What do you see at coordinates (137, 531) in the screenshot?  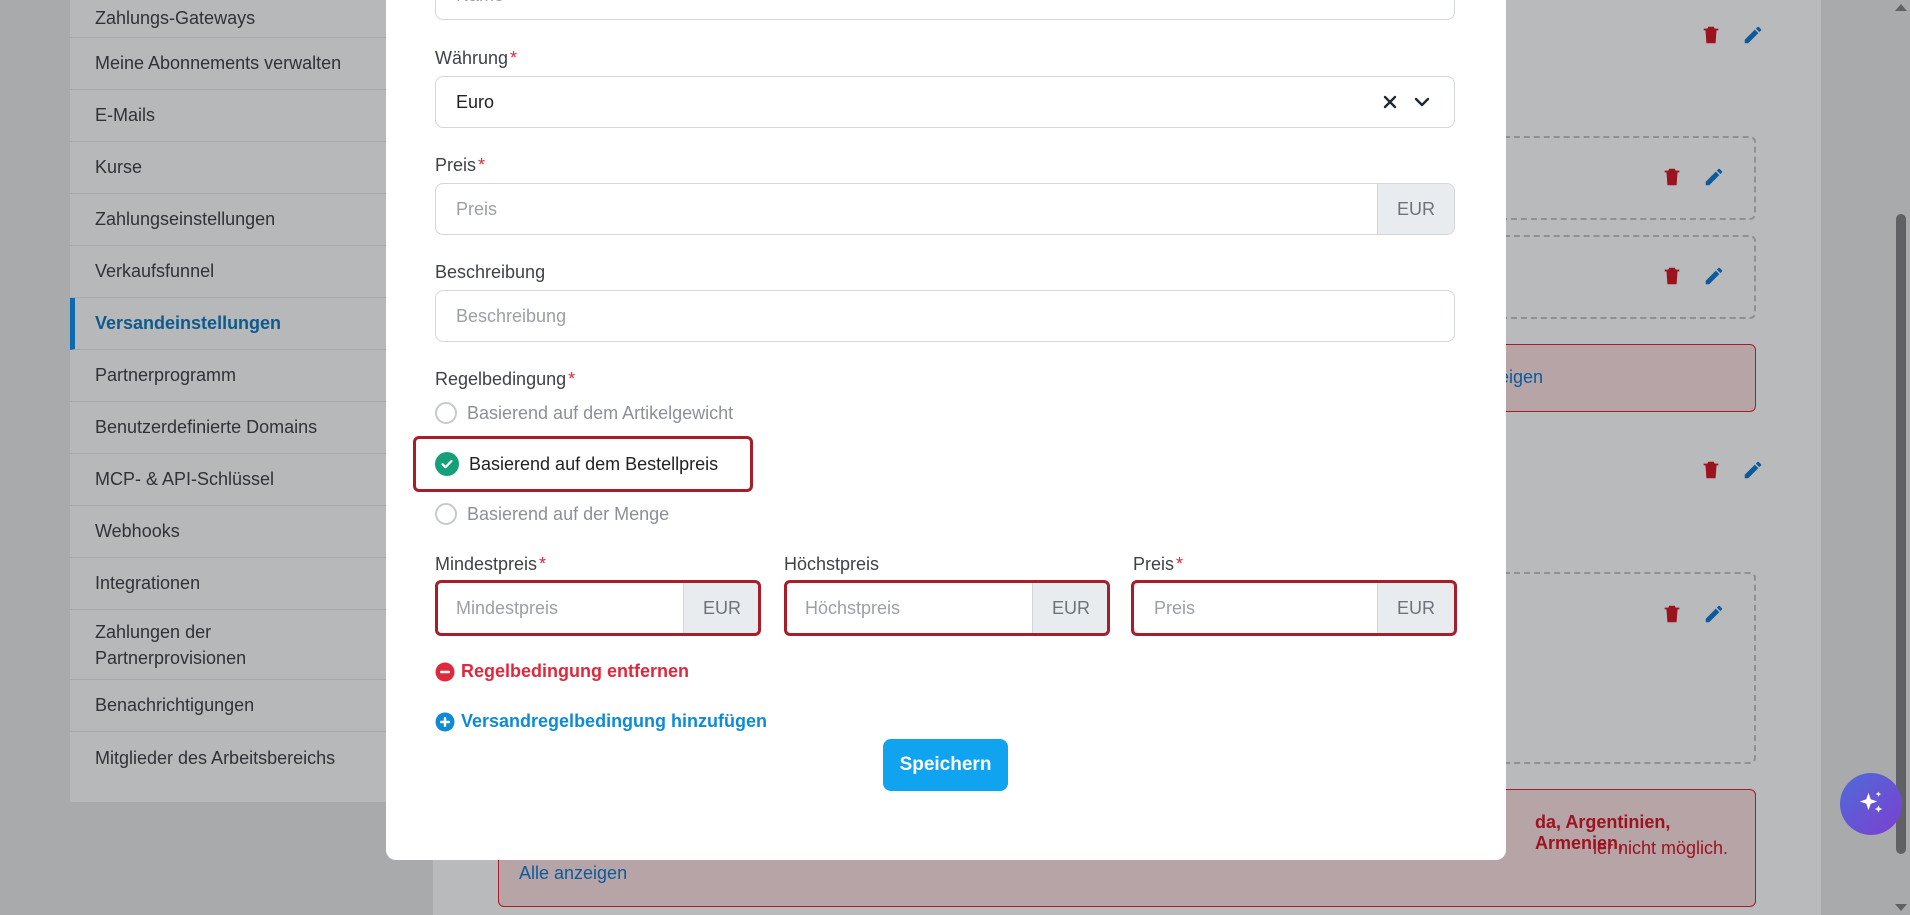 I see `sidebar-item-label: Webhooks` at bounding box center [137, 531].